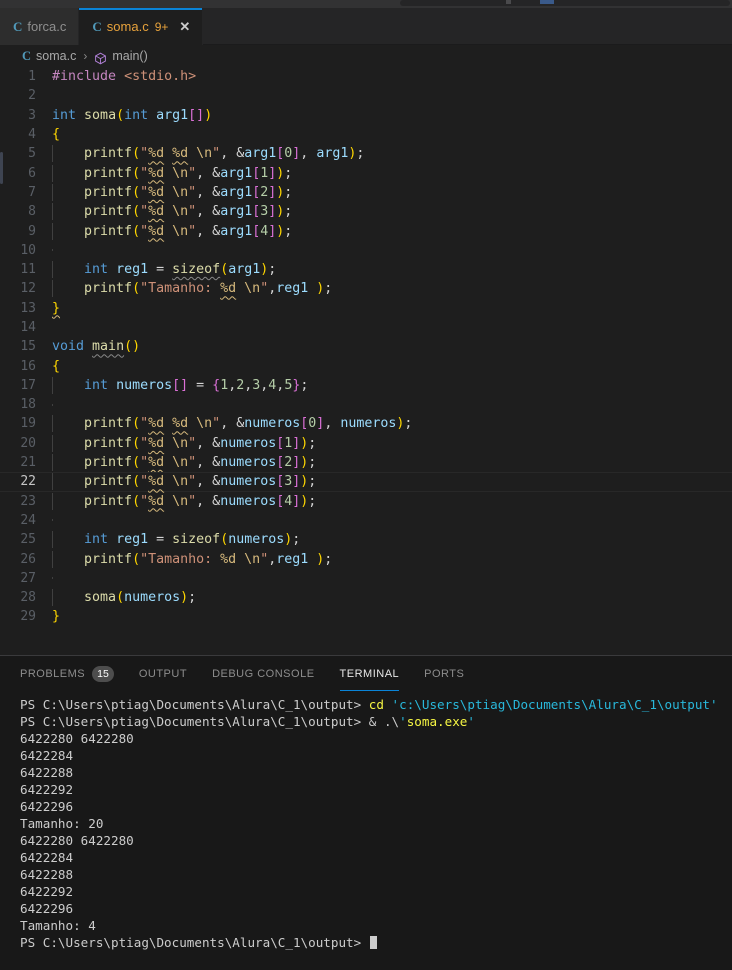 The image size is (732, 970). I want to click on line-number: 24, so click(28, 520).